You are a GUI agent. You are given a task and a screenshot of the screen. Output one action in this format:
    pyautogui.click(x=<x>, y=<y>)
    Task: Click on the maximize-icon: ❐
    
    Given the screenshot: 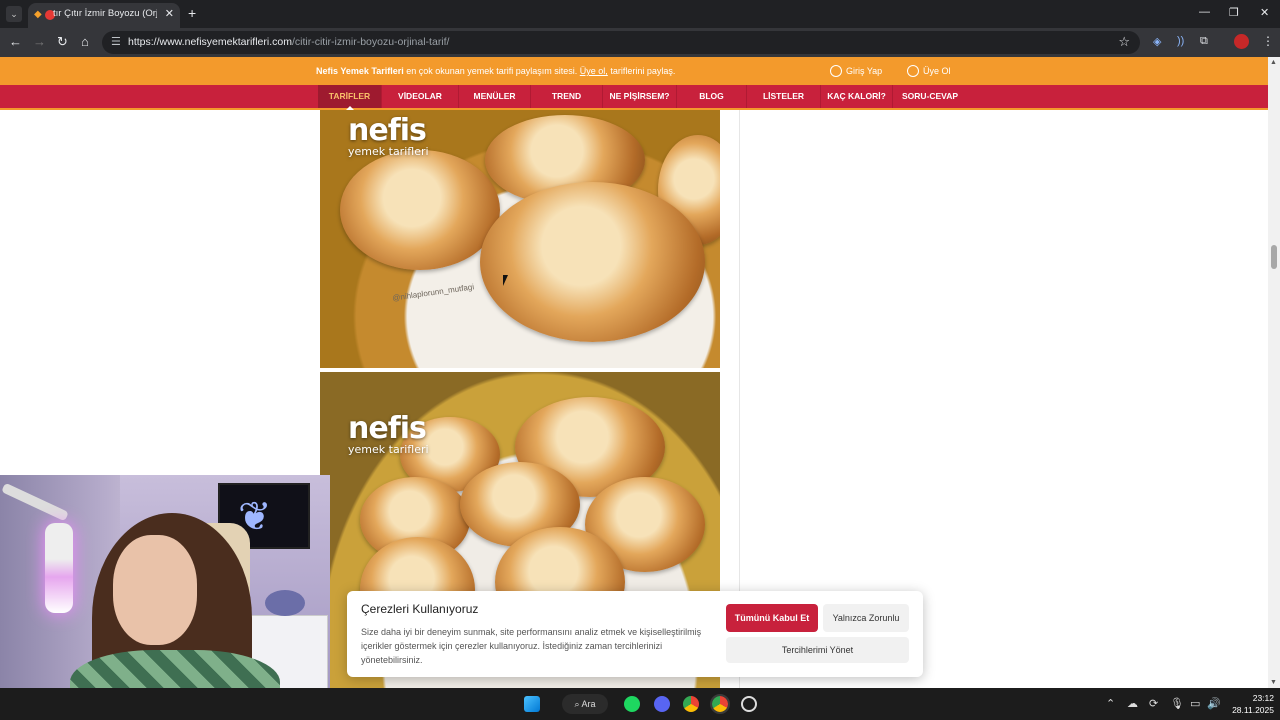 What is the action you would take?
    pyautogui.click(x=1234, y=12)
    